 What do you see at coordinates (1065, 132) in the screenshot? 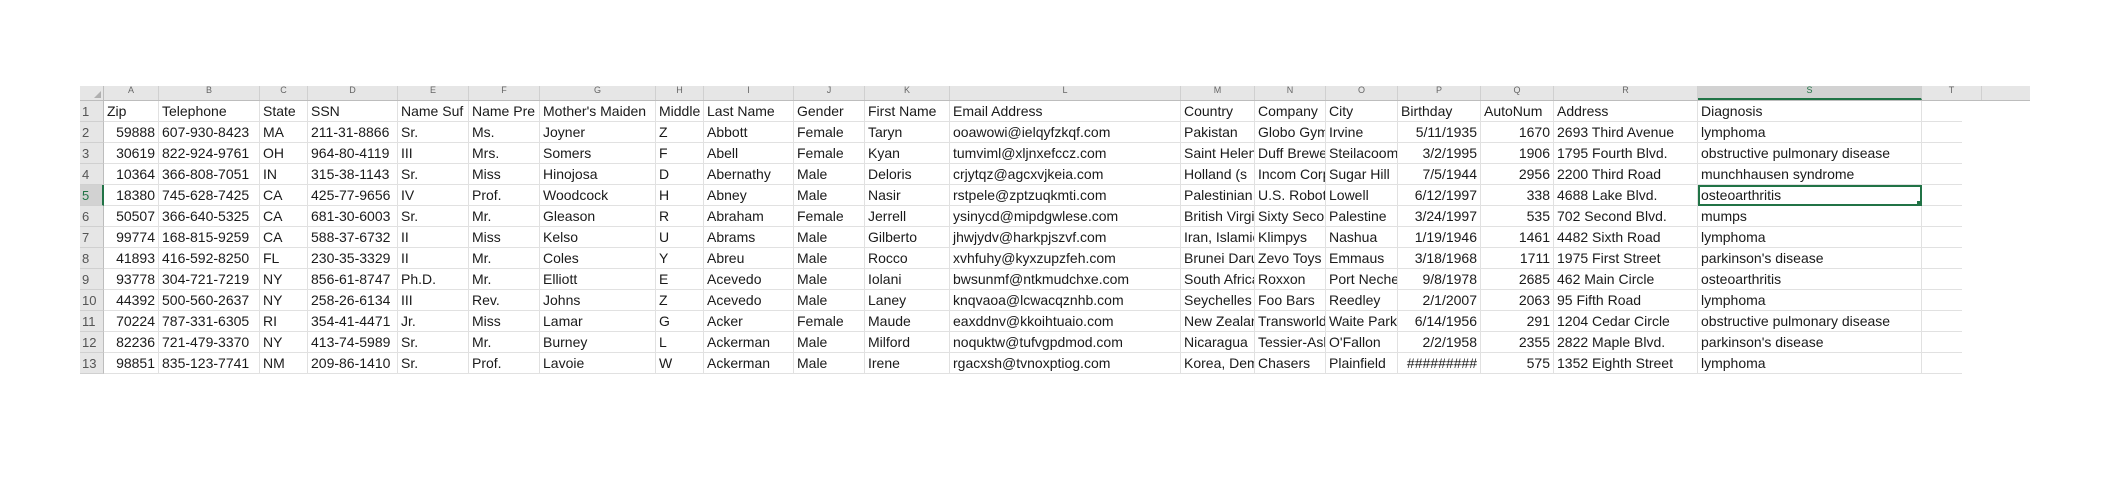
I see `data-cell: ooawowi@ielqyfzkqf.com` at bounding box center [1065, 132].